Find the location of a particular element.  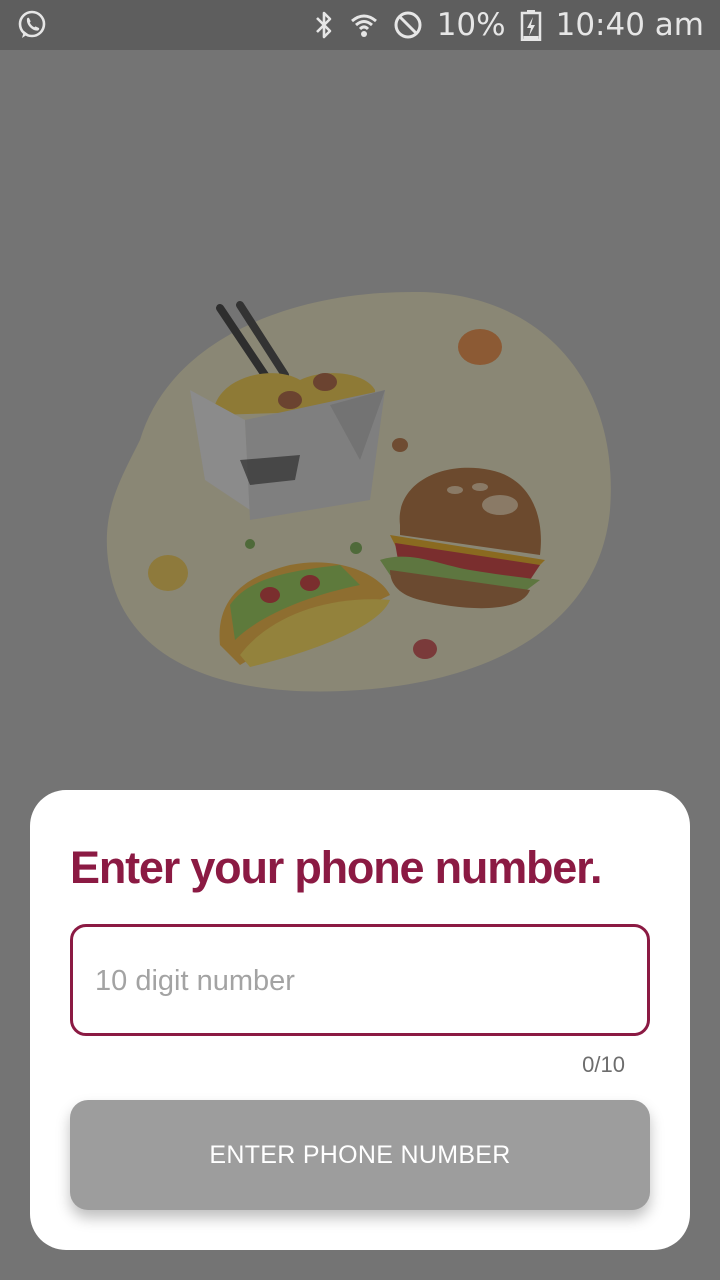

clock: 10:40 am is located at coordinates (629, 25).